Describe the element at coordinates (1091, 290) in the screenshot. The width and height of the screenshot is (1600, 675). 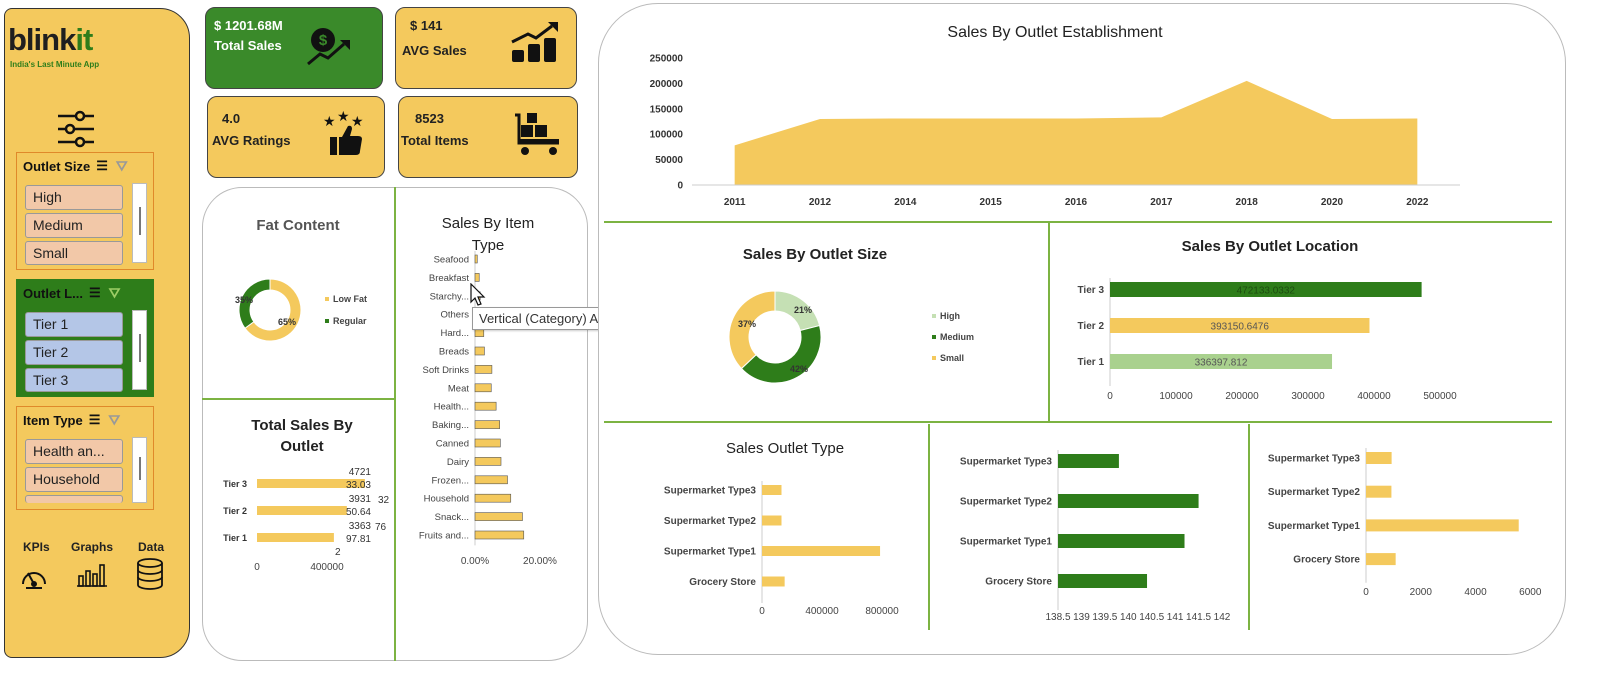
I see `category-label: Tier 3` at that location.